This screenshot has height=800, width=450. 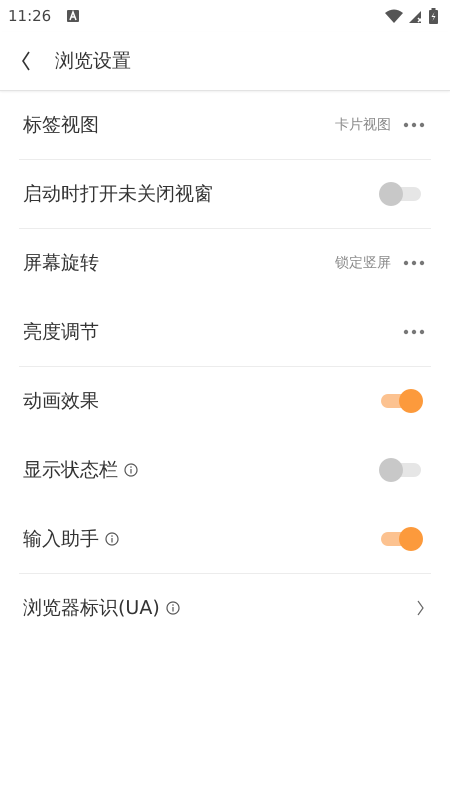 I want to click on page-title: 浏览设置, so click(x=93, y=61).